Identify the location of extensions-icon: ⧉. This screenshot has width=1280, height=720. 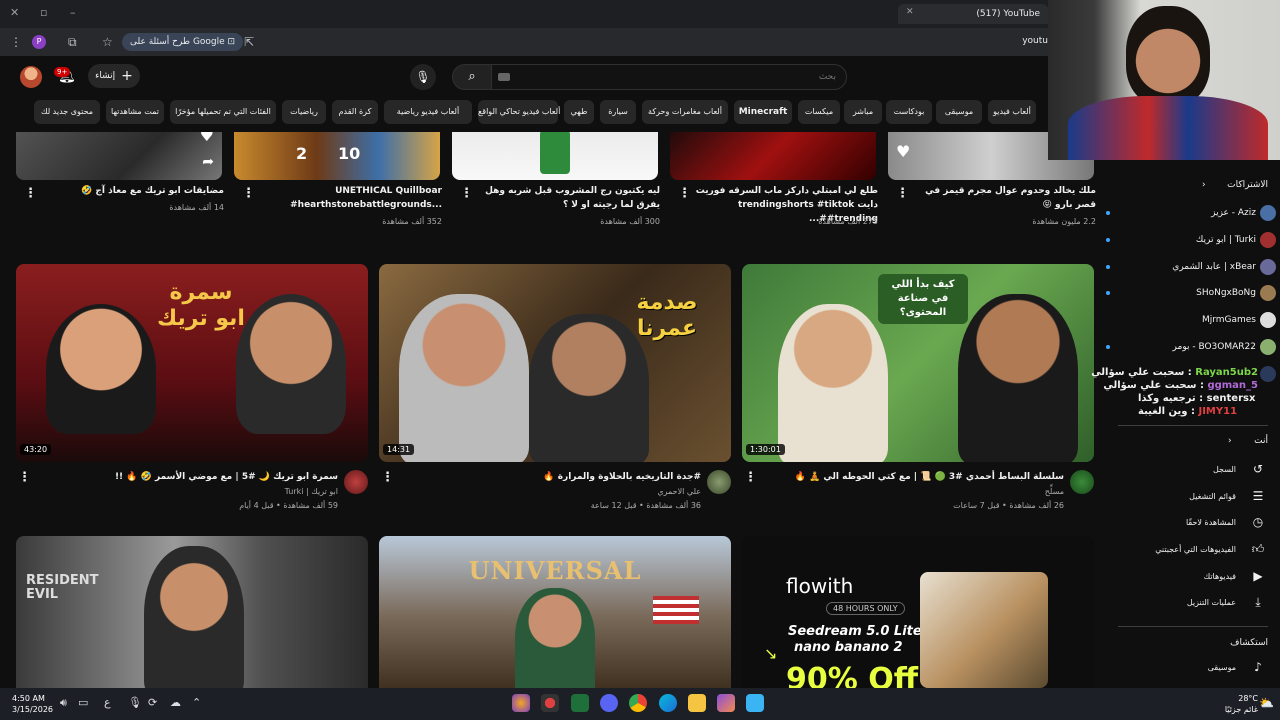
(72, 42).